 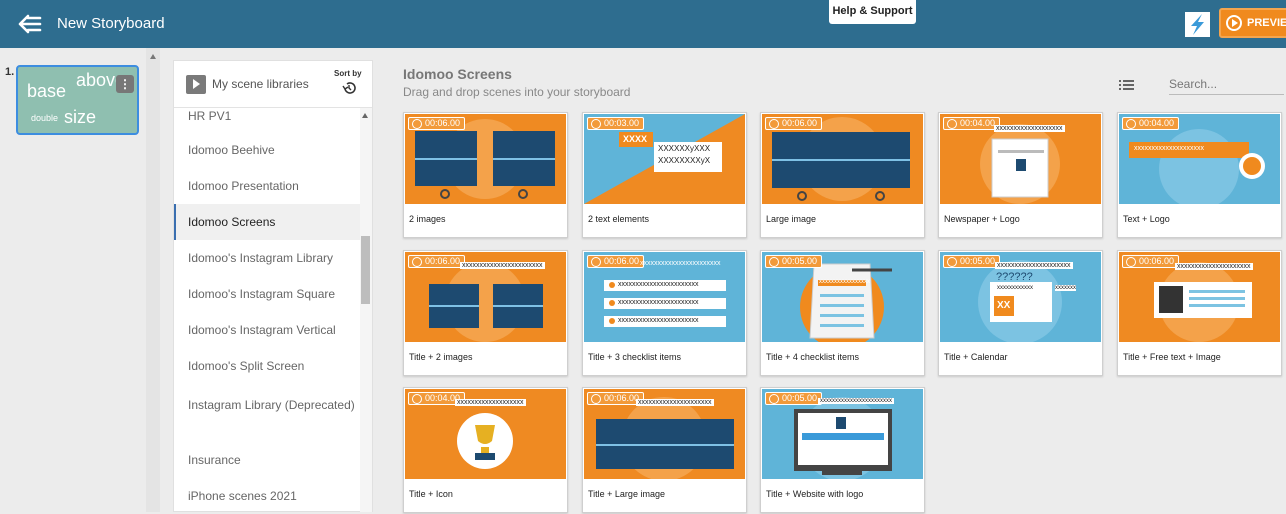 I want to click on library-item: Idomoo Beehive, so click(x=267, y=150).